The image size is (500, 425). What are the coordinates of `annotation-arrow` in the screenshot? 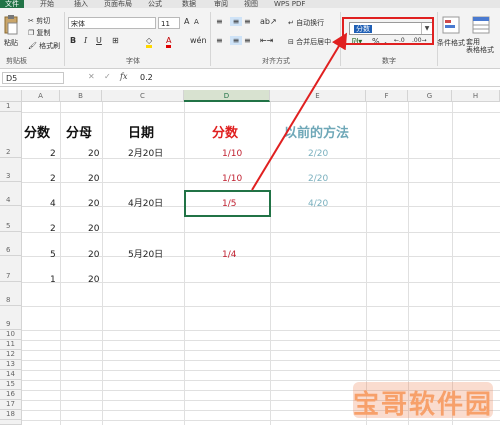 It's located at (299, 111).